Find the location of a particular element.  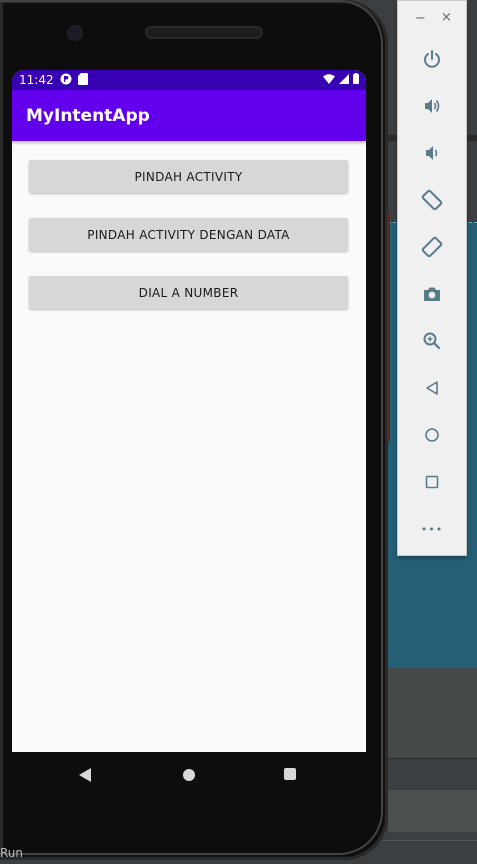

volume-down-icon is located at coordinates (432, 153).